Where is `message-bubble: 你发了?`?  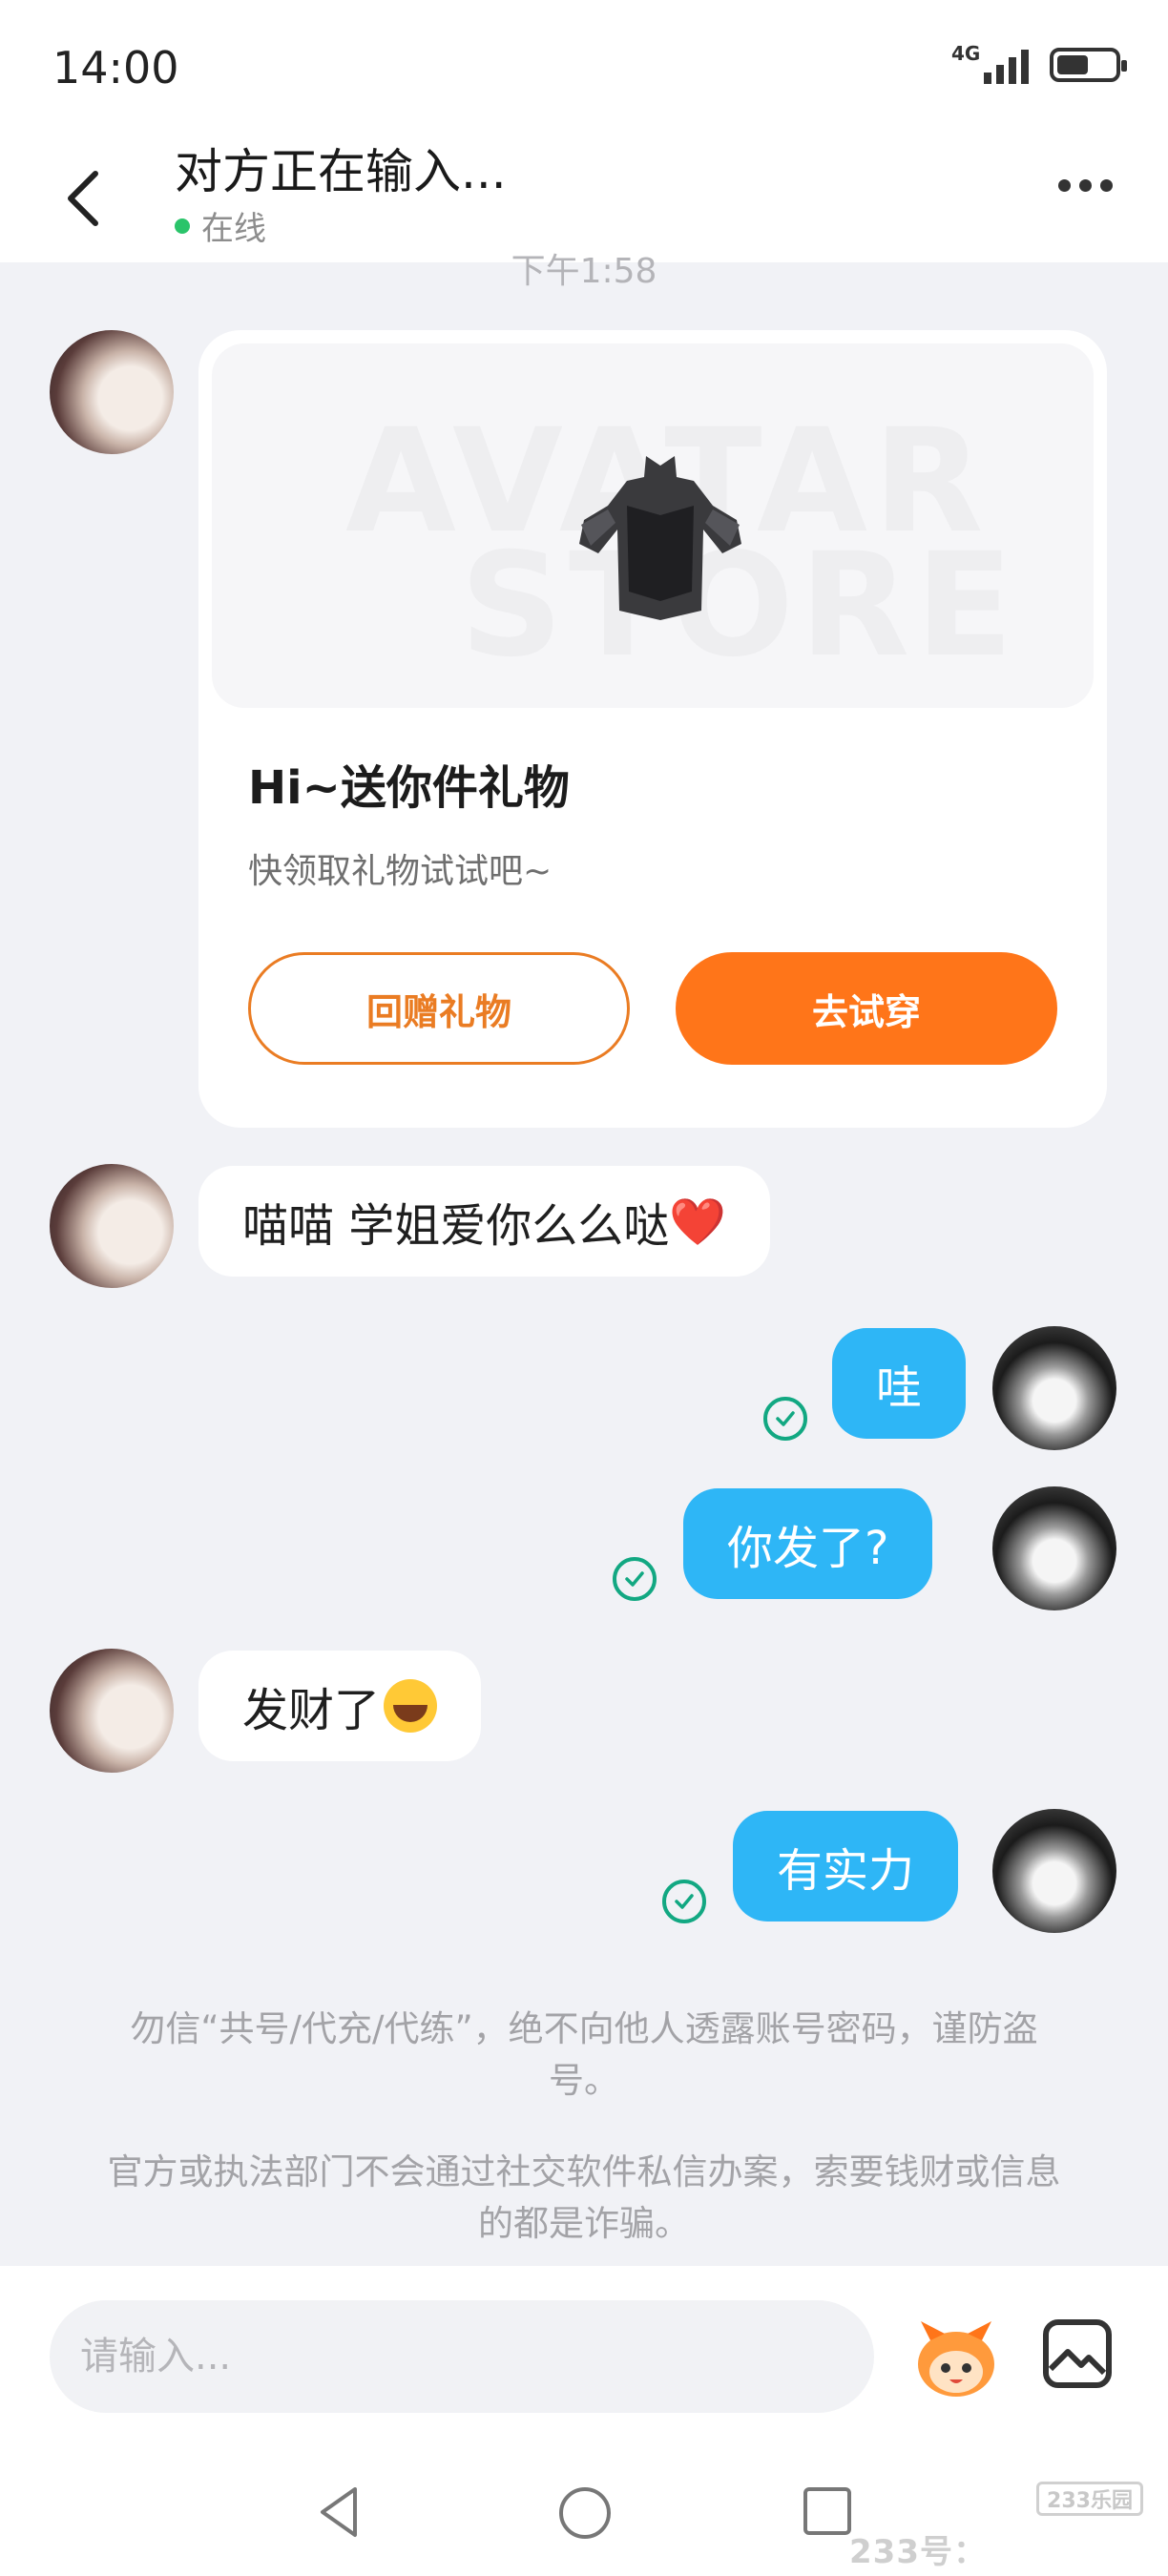 message-bubble: 你发了? is located at coordinates (808, 1543).